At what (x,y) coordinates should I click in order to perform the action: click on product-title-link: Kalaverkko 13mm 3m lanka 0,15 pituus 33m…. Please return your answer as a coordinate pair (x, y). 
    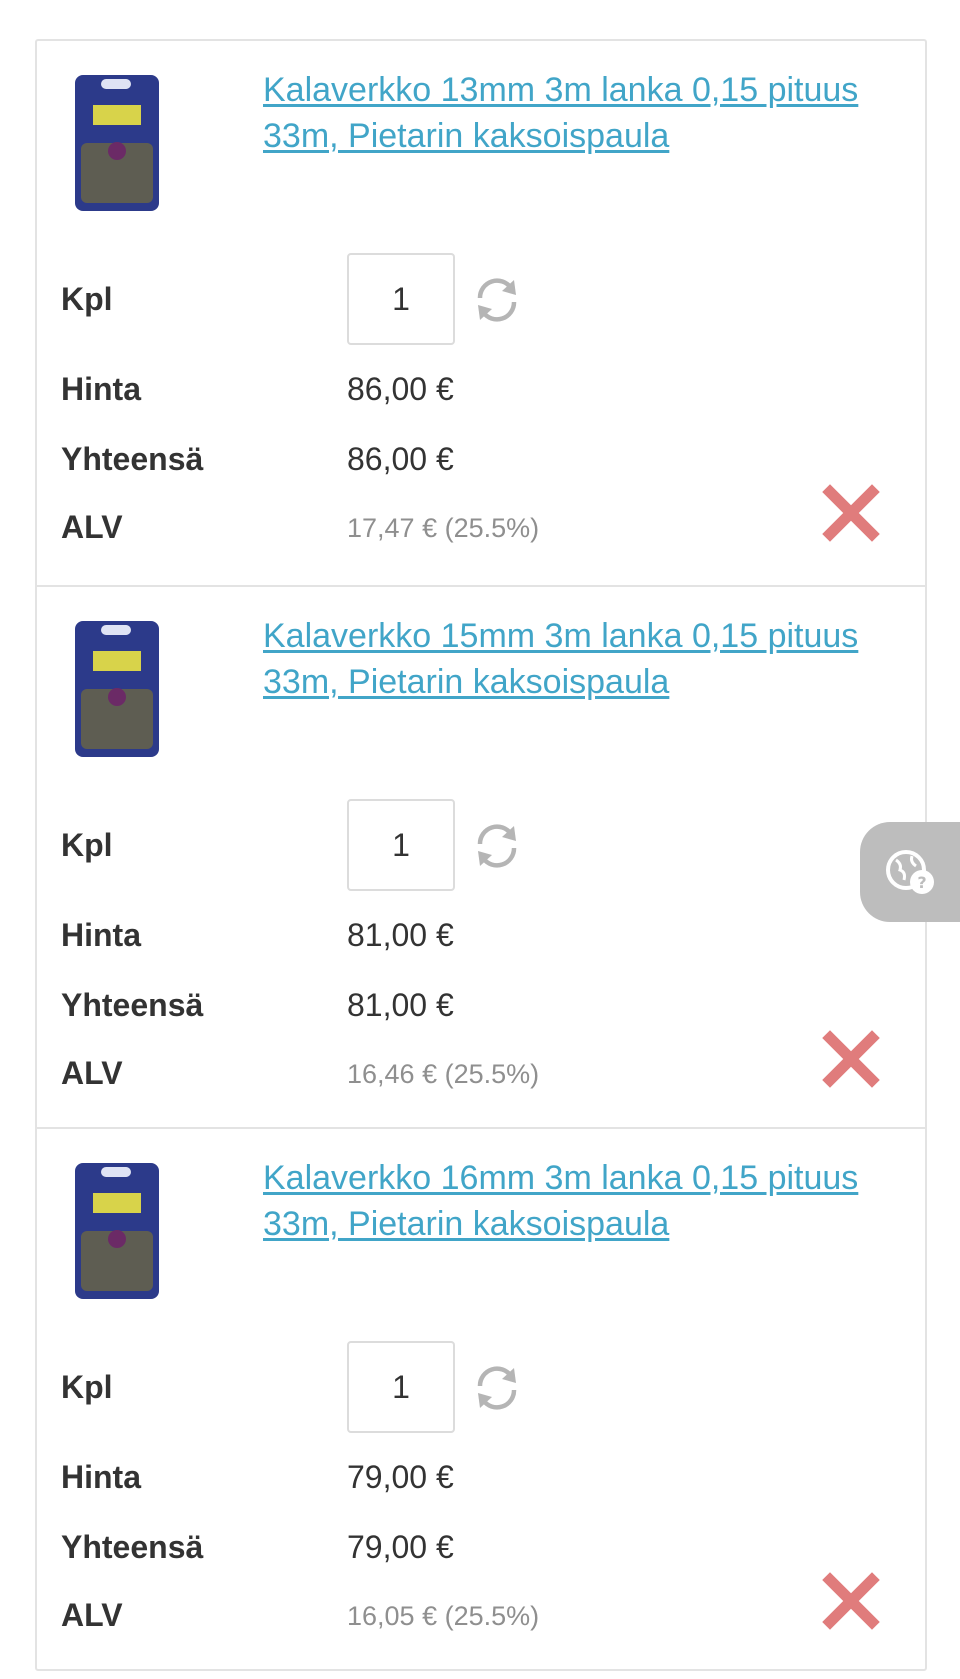
    Looking at the image, I should click on (583, 113).